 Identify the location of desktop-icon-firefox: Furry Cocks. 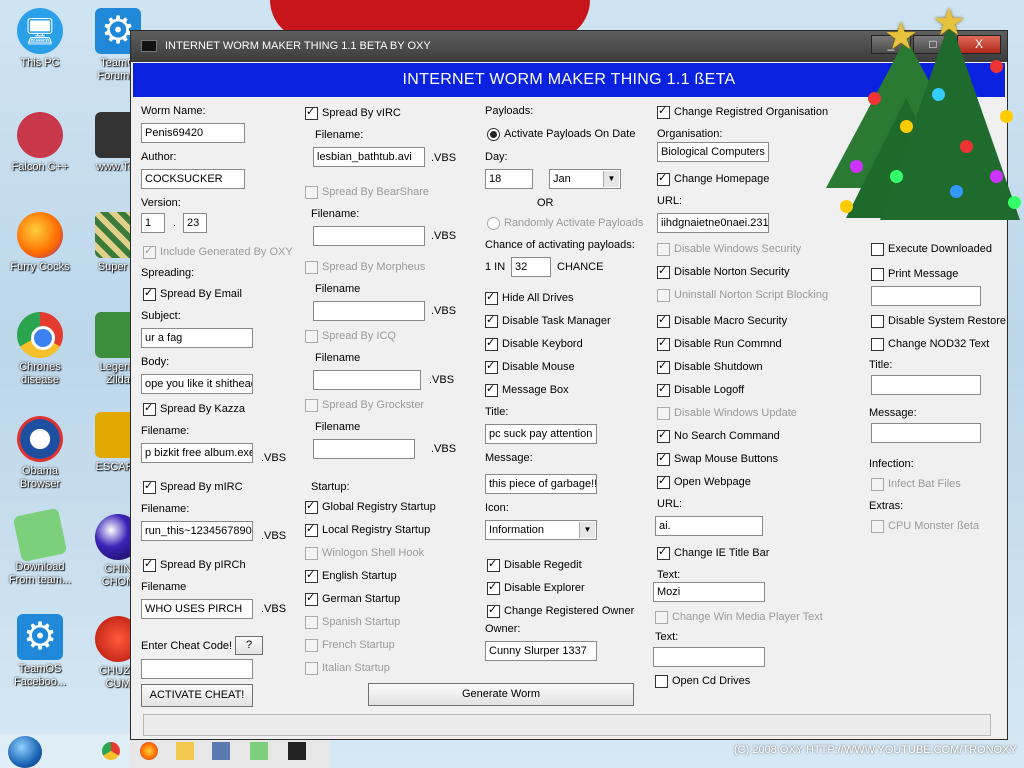
(40, 243).